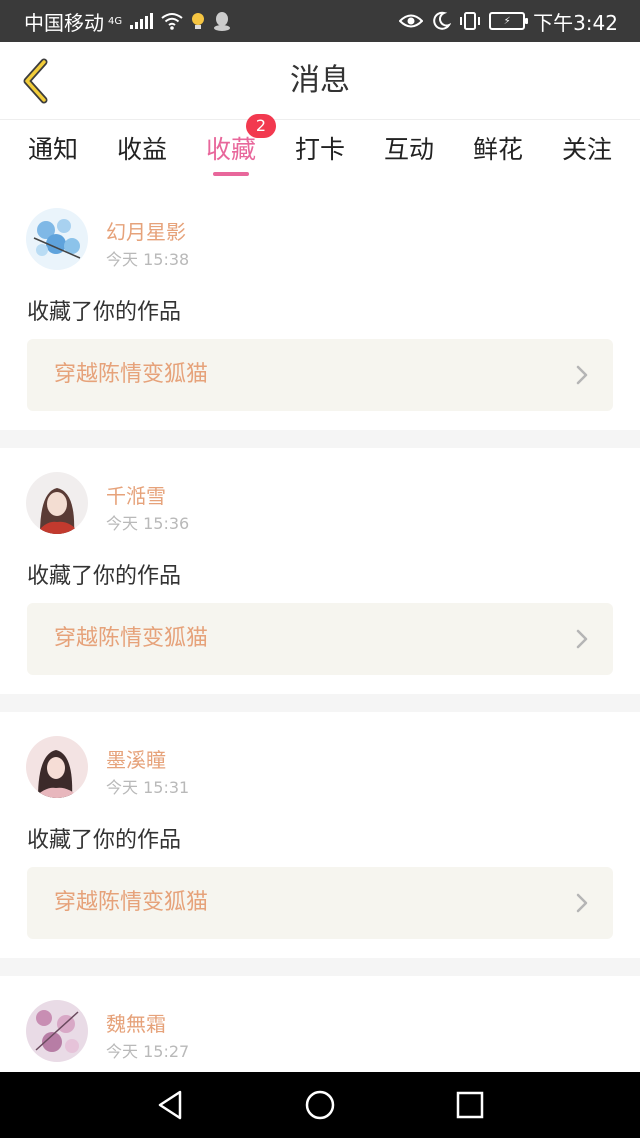 The width and height of the screenshot is (640, 1138). I want to click on carrier-label: 中国移动, so click(64, 22).